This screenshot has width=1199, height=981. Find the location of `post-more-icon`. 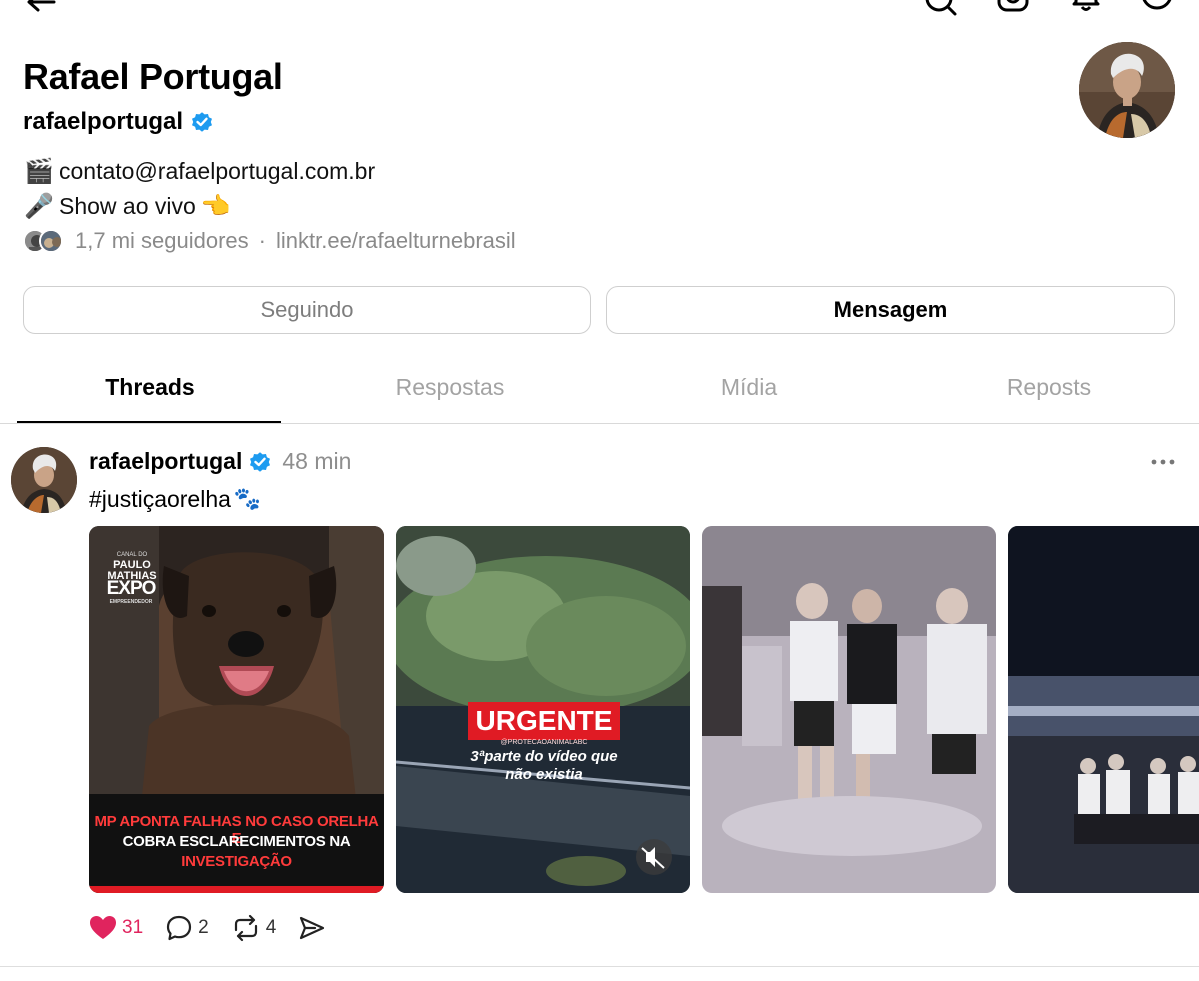

post-more-icon is located at coordinates (1163, 462).